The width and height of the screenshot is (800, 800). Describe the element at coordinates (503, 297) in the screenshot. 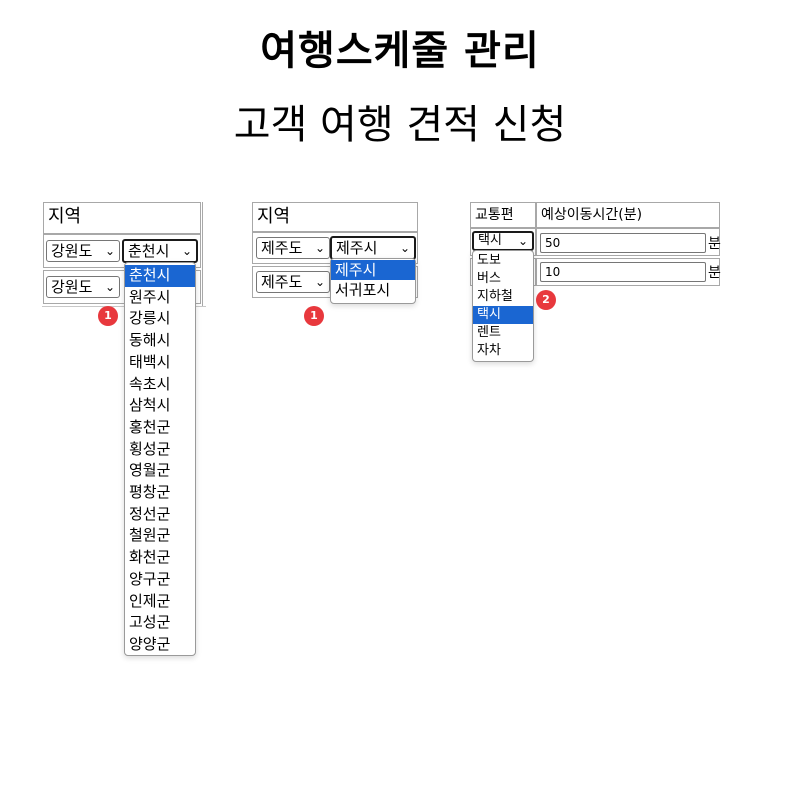

I see `dropdown-option: 지하철` at that location.